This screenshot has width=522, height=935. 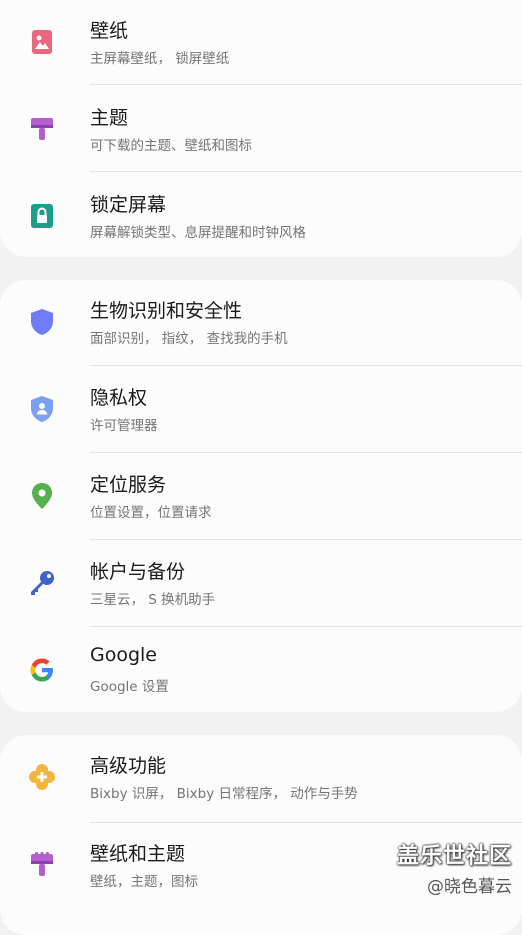 I want to click on settings-item-themes: 主题 可下载的主题、壁纸和图标, so click(x=261, y=130).